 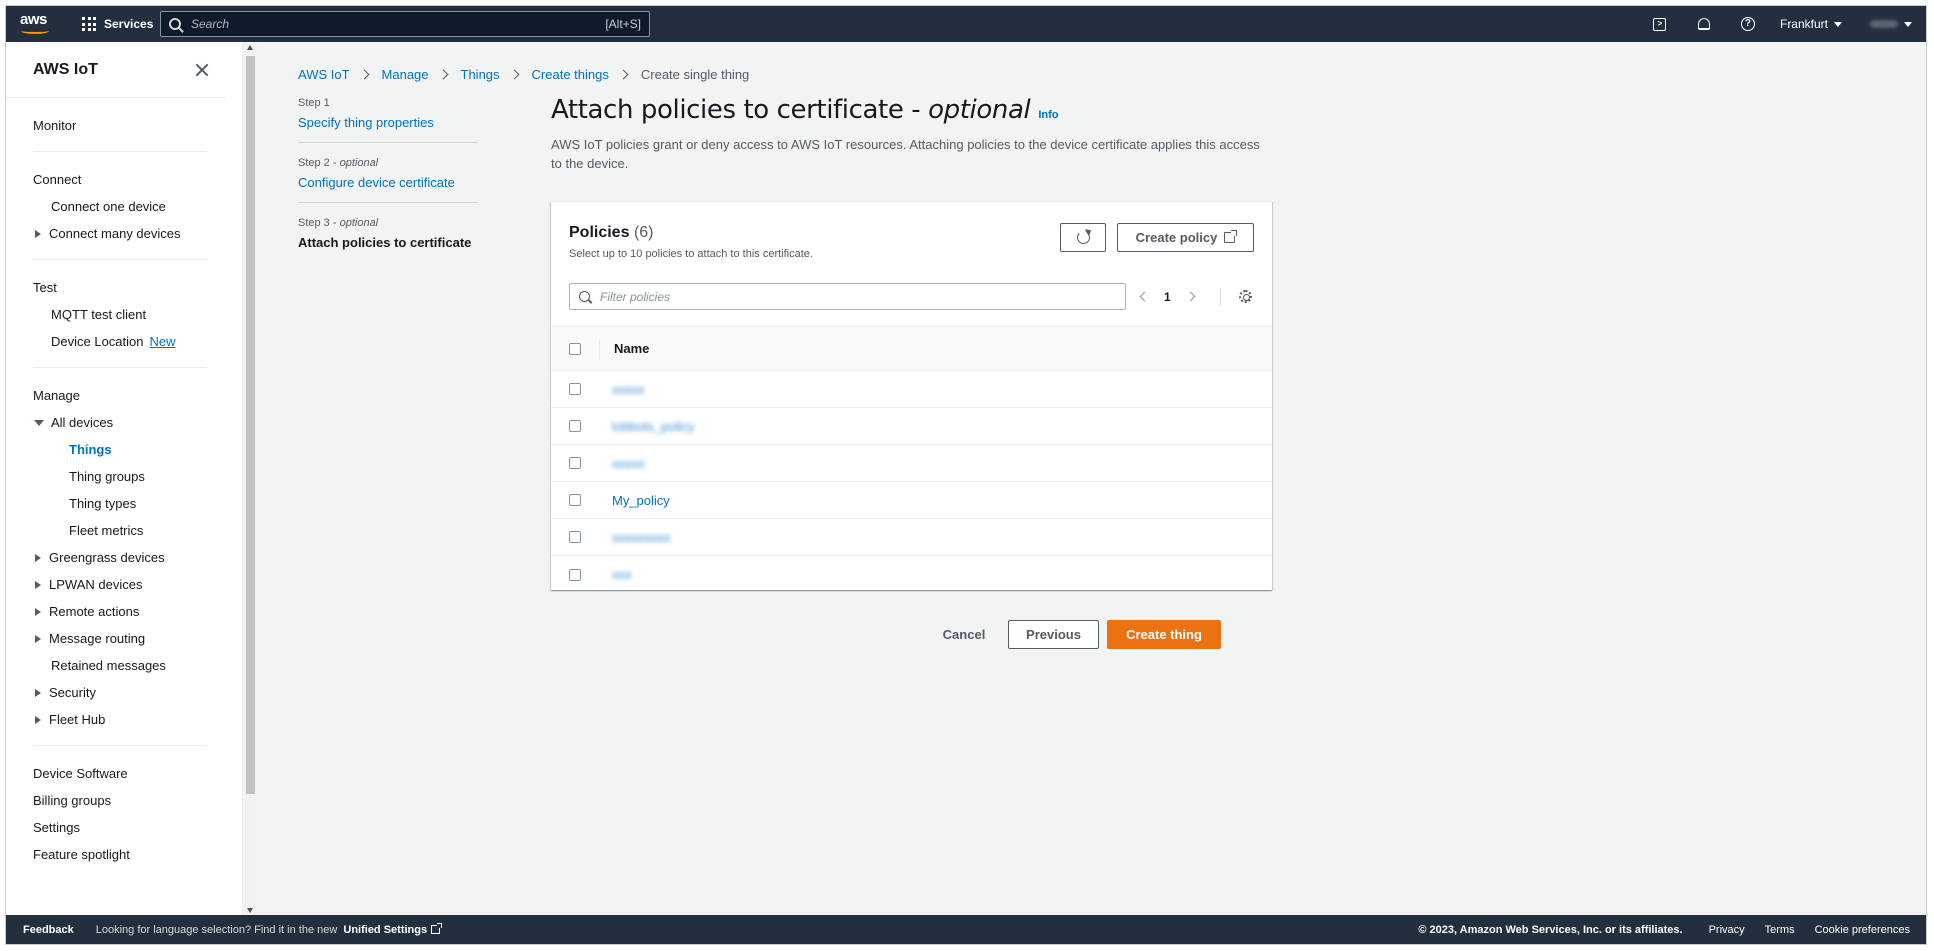 What do you see at coordinates (1167, 297) in the screenshot?
I see `page-number: 1` at bounding box center [1167, 297].